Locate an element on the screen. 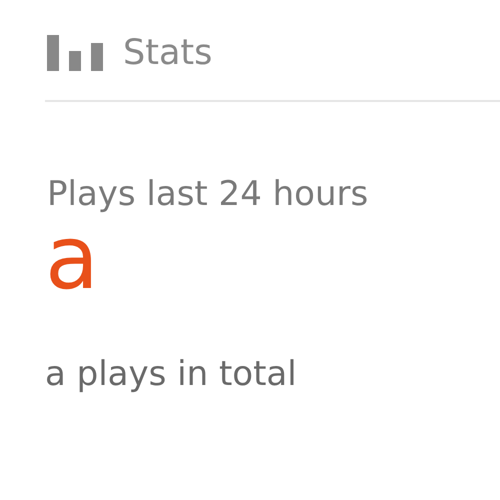 Image resolution: width=500 pixels, height=500 pixels. stat-label: Plays last 24 hours is located at coordinates (208, 194).